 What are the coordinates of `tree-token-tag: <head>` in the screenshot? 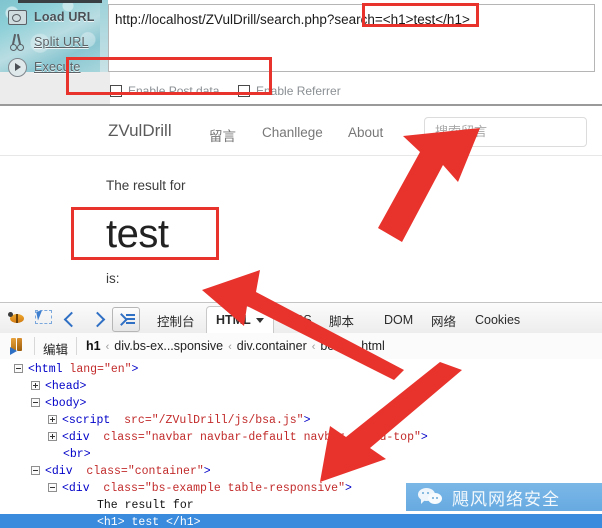 It's located at (66, 386).